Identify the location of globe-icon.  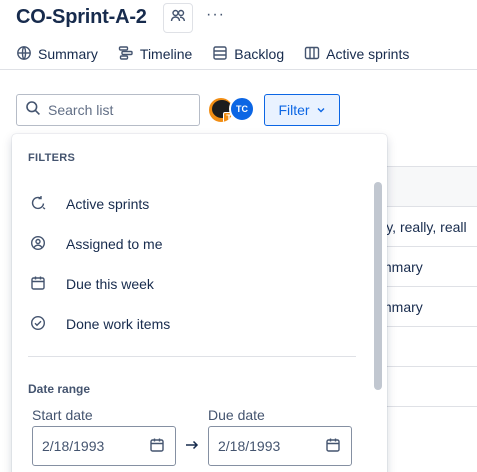
(27, 54).